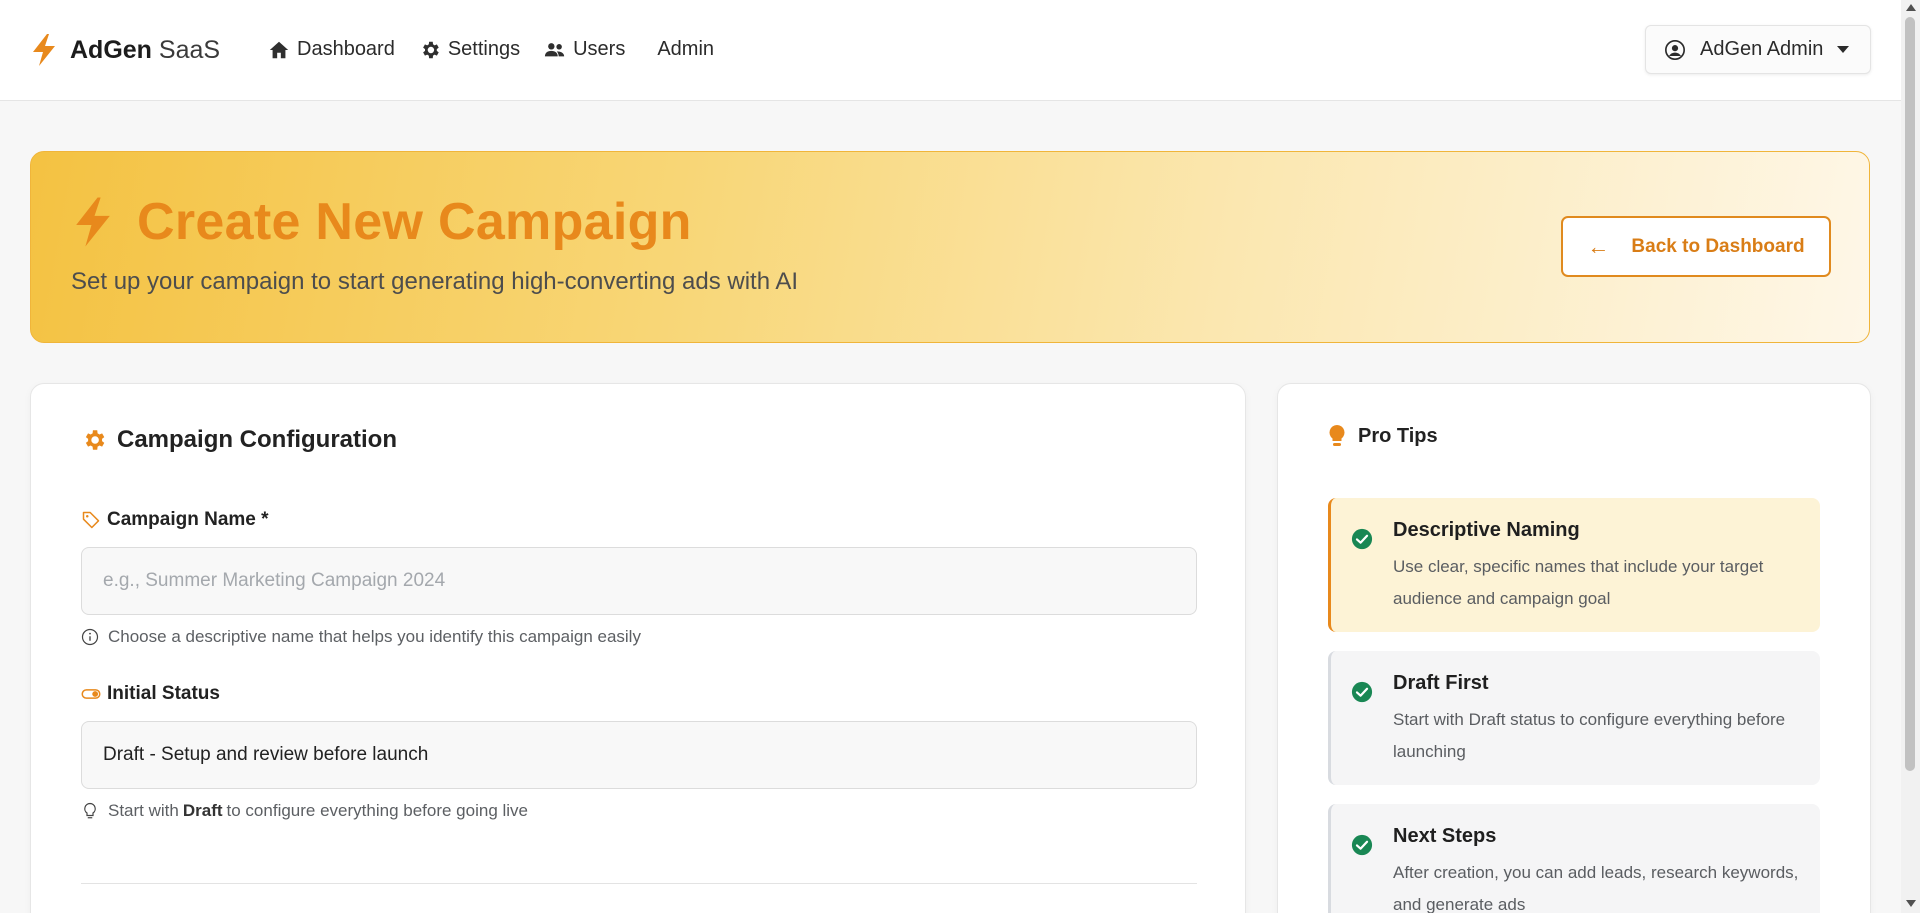 This screenshot has width=1920, height=913. What do you see at coordinates (1911, 903) in the screenshot?
I see `scroll-down-arrow-icon` at bounding box center [1911, 903].